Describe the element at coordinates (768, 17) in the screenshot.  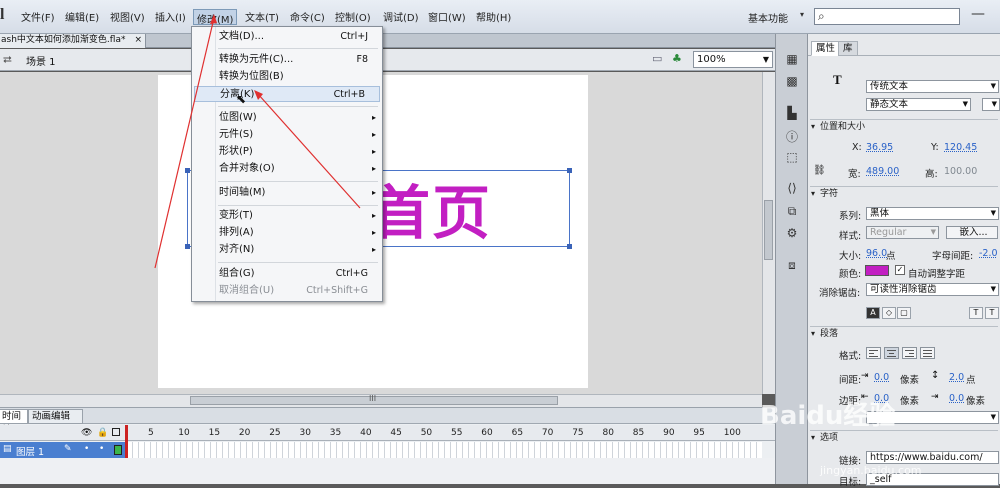
I see `workspace-switcher: 基本功能` at that location.